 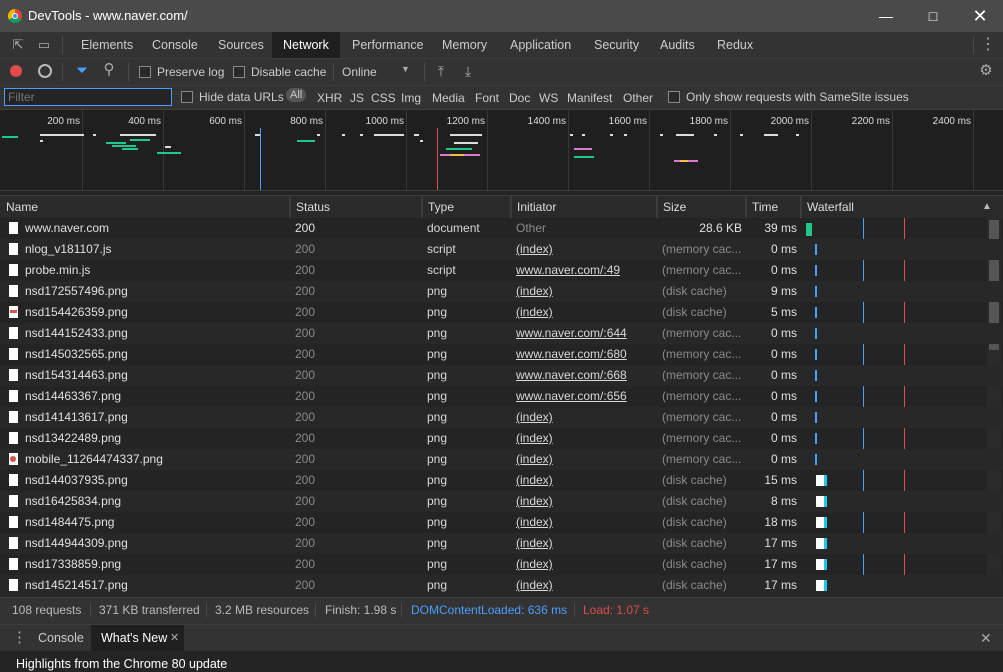 I want to click on request-status: 200, so click(x=305, y=291).